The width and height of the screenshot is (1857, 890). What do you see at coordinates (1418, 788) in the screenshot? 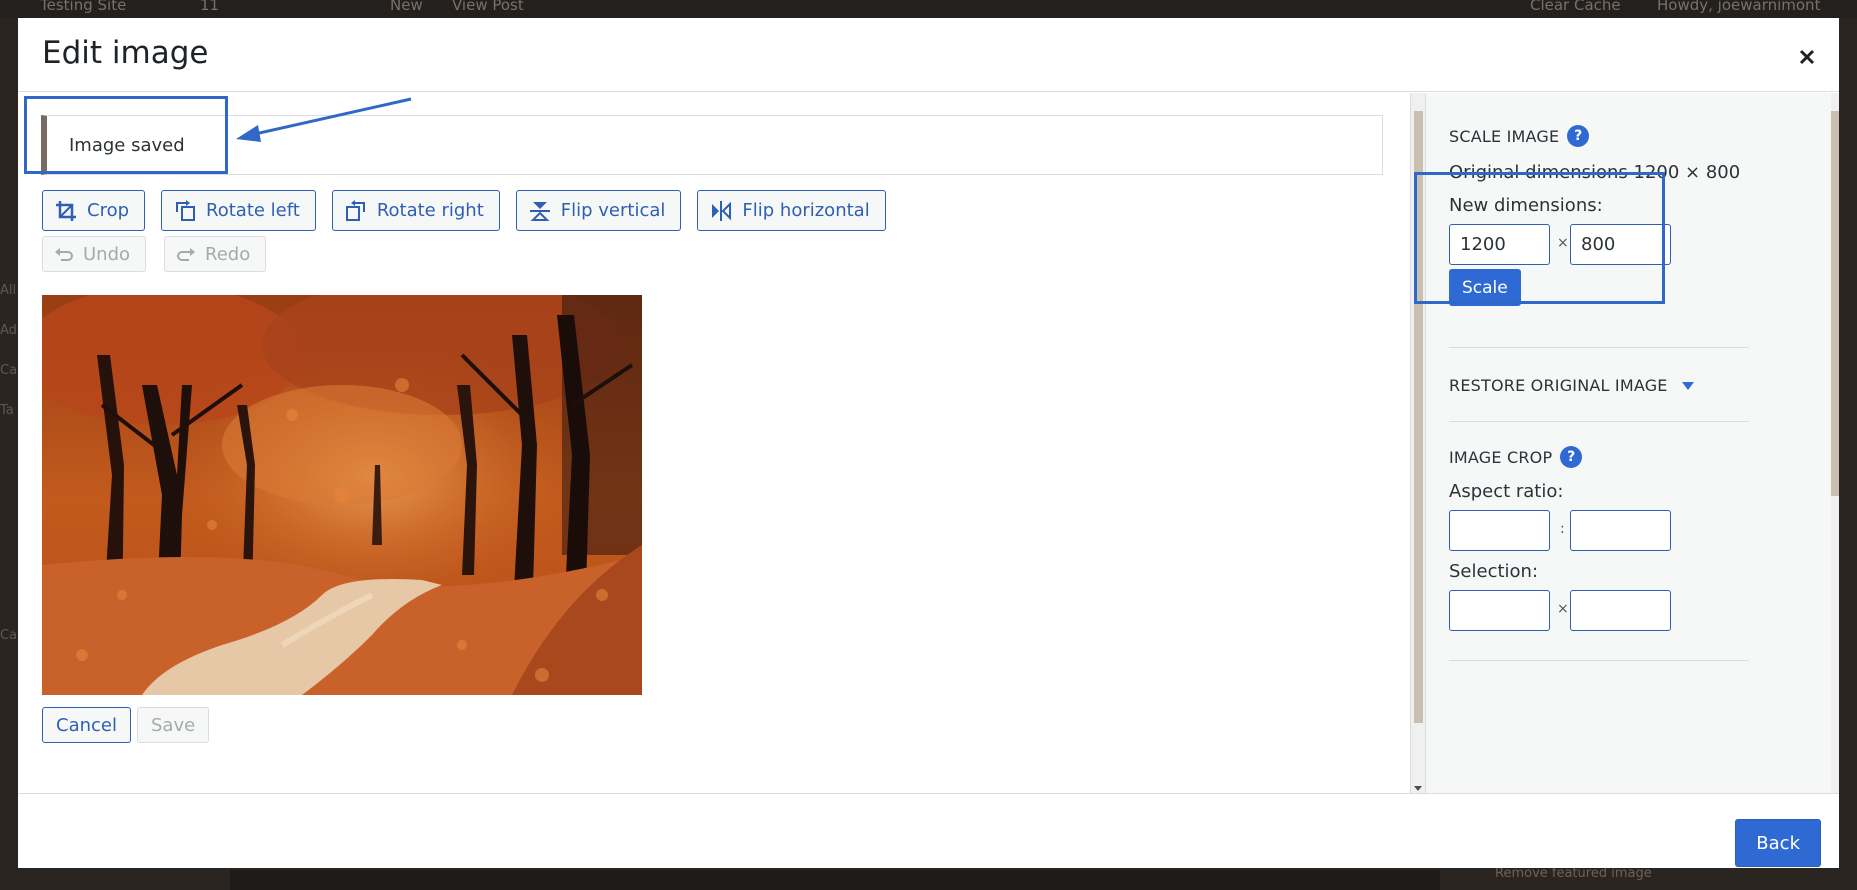
I see `scroll-down-icon` at bounding box center [1418, 788].